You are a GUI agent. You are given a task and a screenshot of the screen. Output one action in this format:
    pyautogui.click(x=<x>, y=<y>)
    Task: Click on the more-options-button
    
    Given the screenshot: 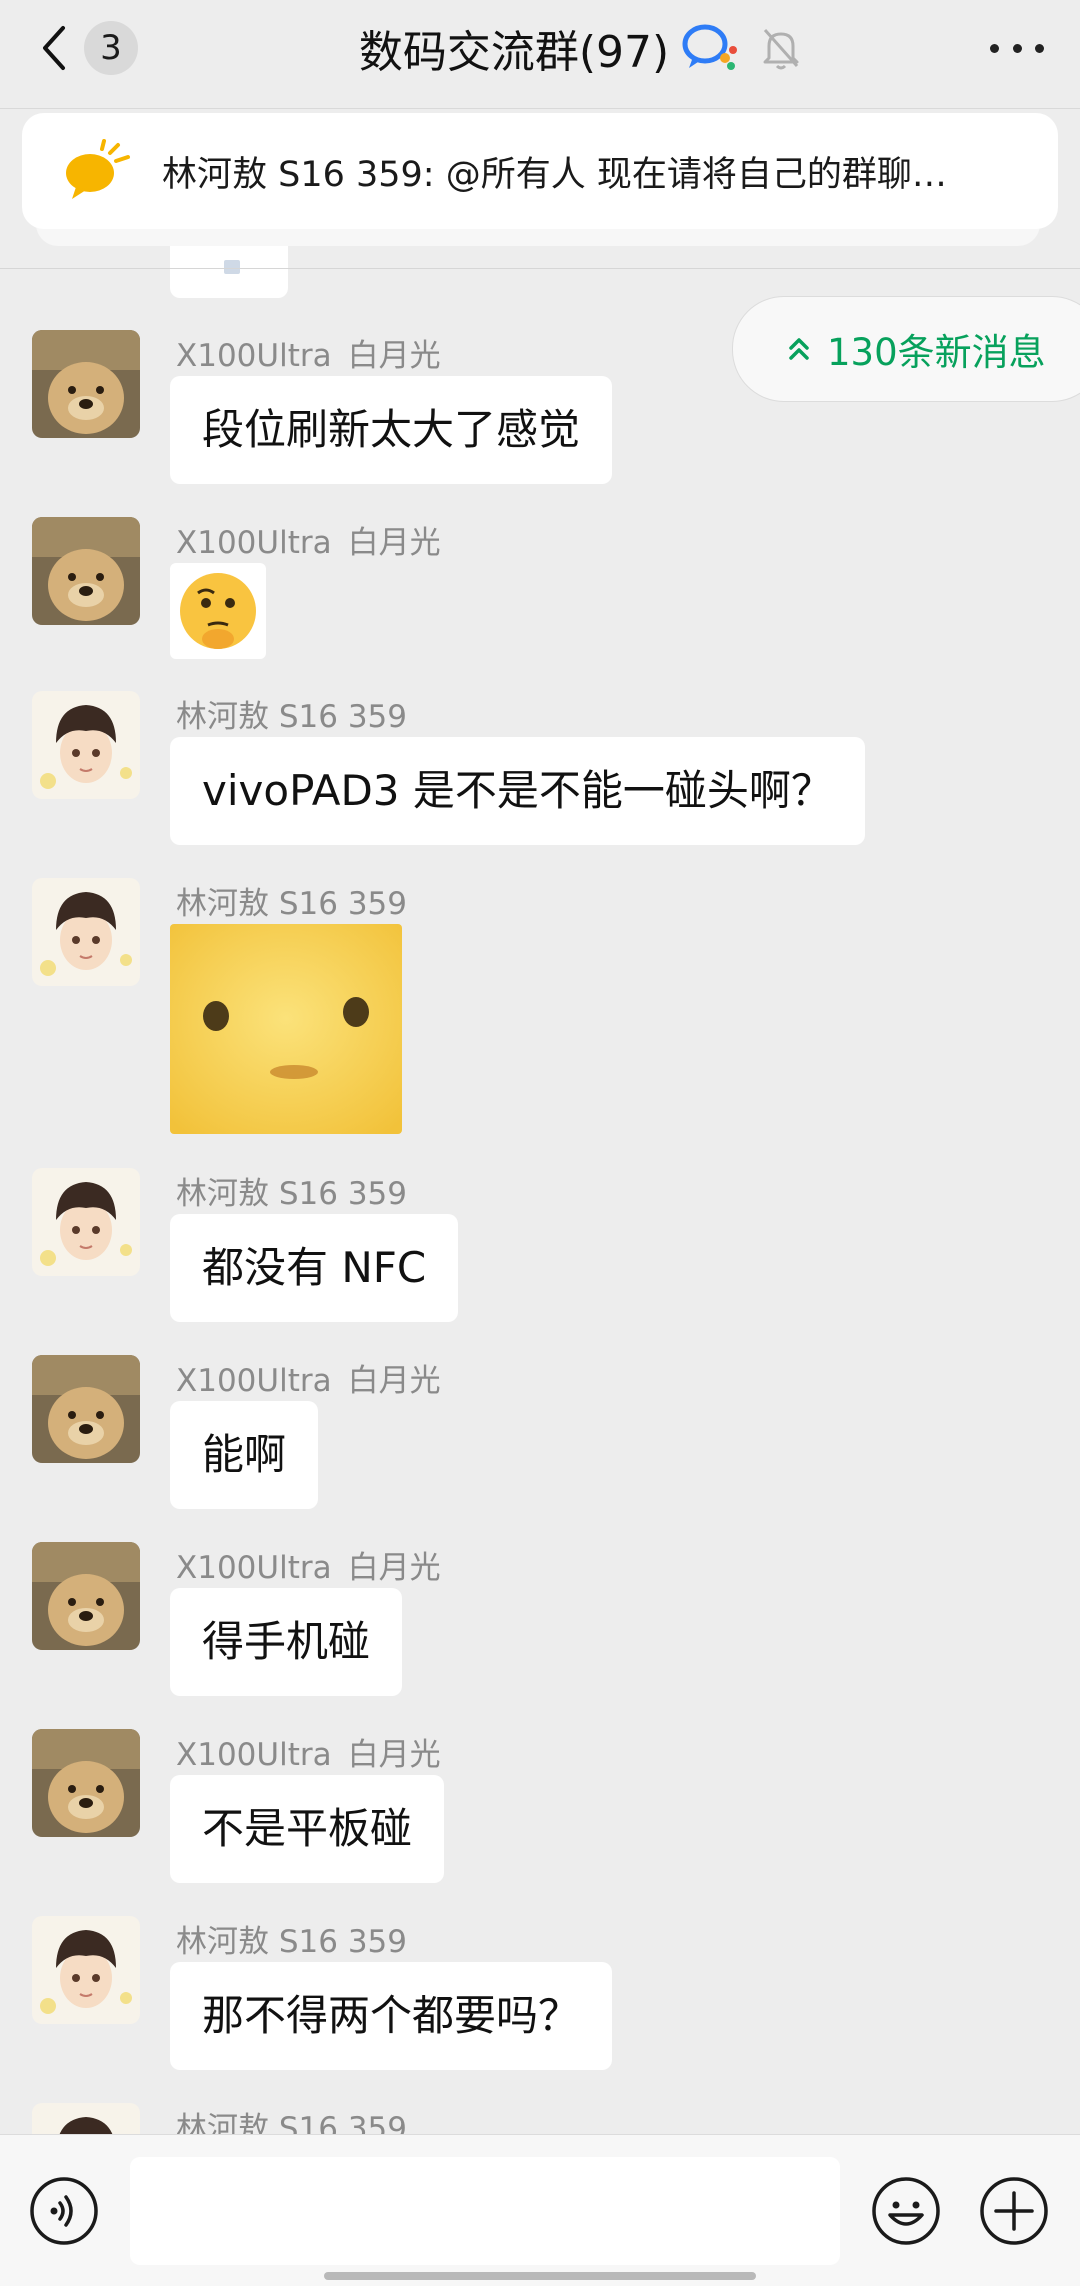 What is the action you would take?
    pyautogui.click(x=1017, y=48)
    